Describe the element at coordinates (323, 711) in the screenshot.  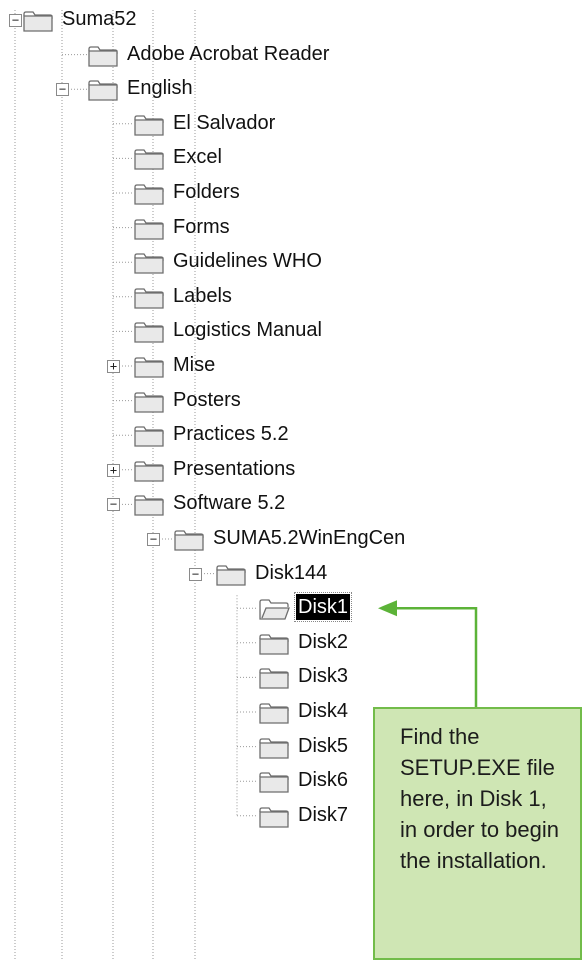
I see `tree-node-label: Disk4` at that location.